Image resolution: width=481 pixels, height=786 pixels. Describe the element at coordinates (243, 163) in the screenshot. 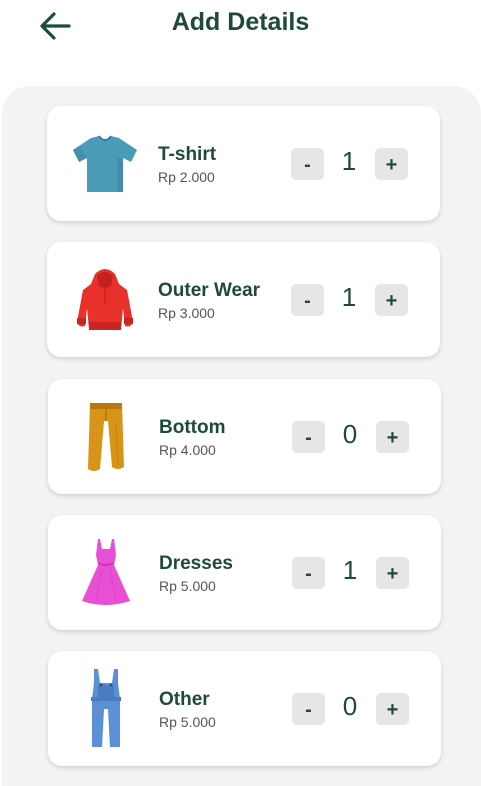

I see `item-card-tshirt: T-shirt Rp 2.000 - 1 +` at that location.